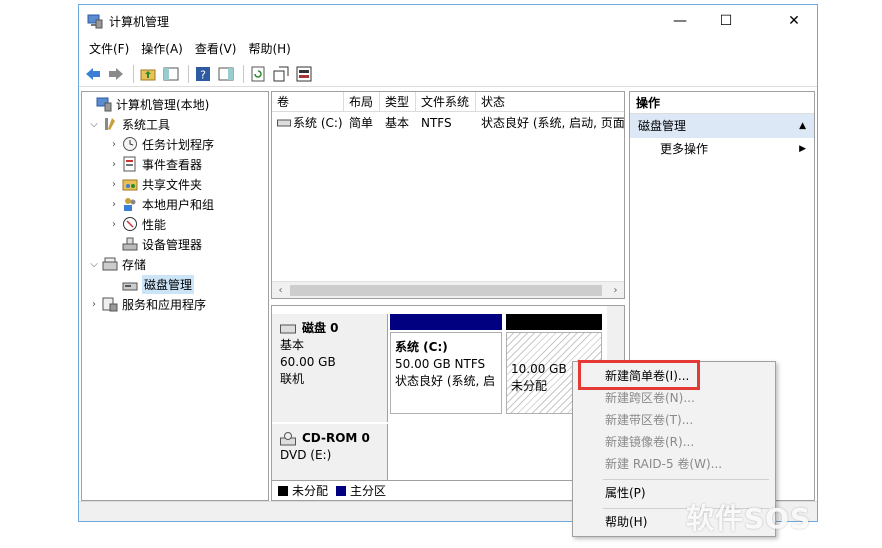 This screenshot has width=882, height=548. I want to click on scroll-right-icon: ›, so click(615, 290).